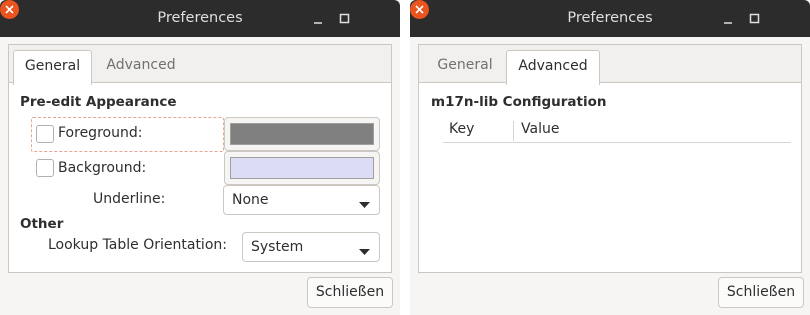 This screenshot has width=810, height=315. What do you see at coordinates (100, 133) in the screenshot?
I see `foreground-label: Foreground:` at bounding box center [100, 133].